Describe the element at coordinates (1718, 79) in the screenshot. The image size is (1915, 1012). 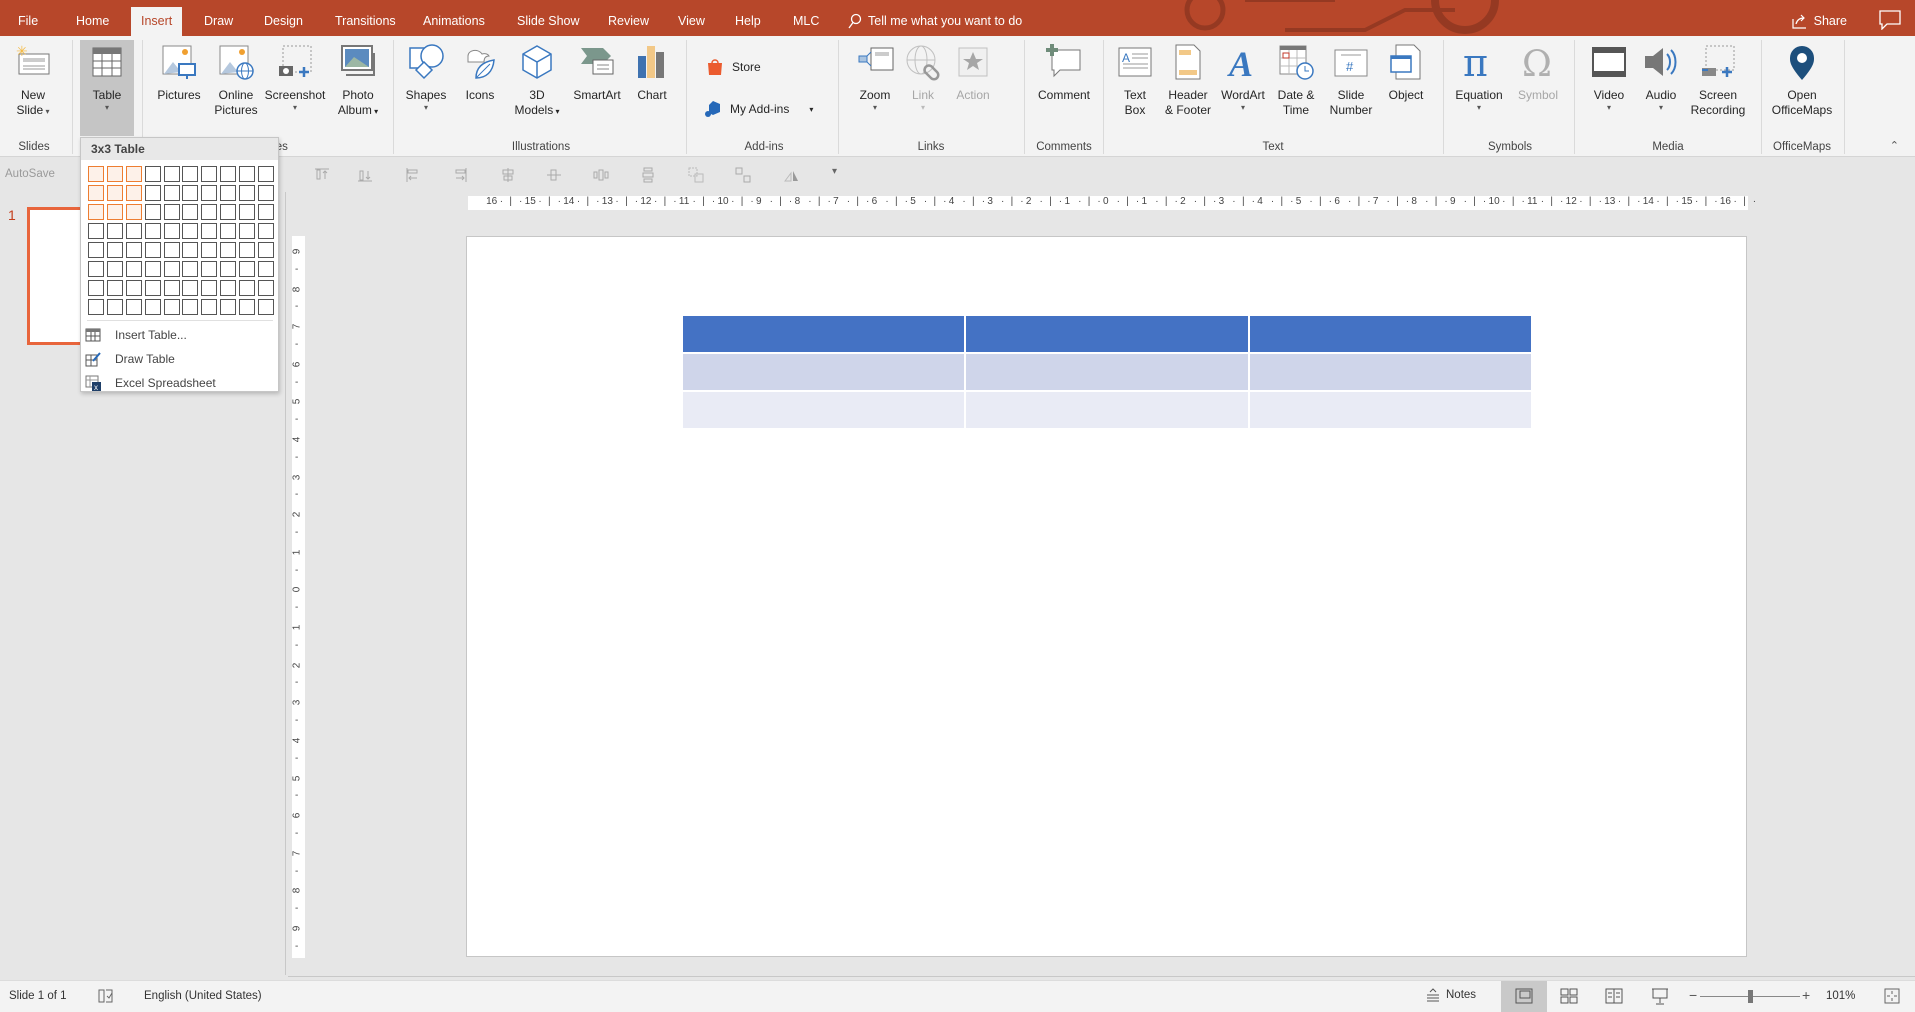
I see `screen-recording-button: Screen Recording` at that location.